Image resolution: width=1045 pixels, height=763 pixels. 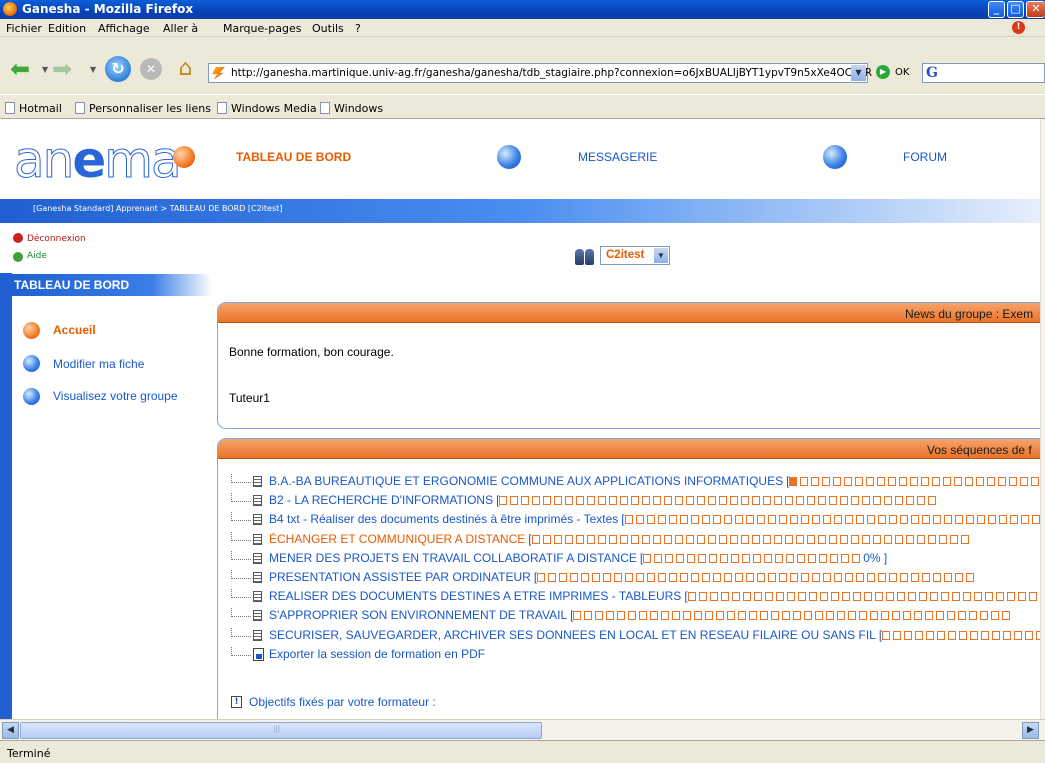 I want to click on forward-history-dropdown: ▼, so click(x=93, y=69).